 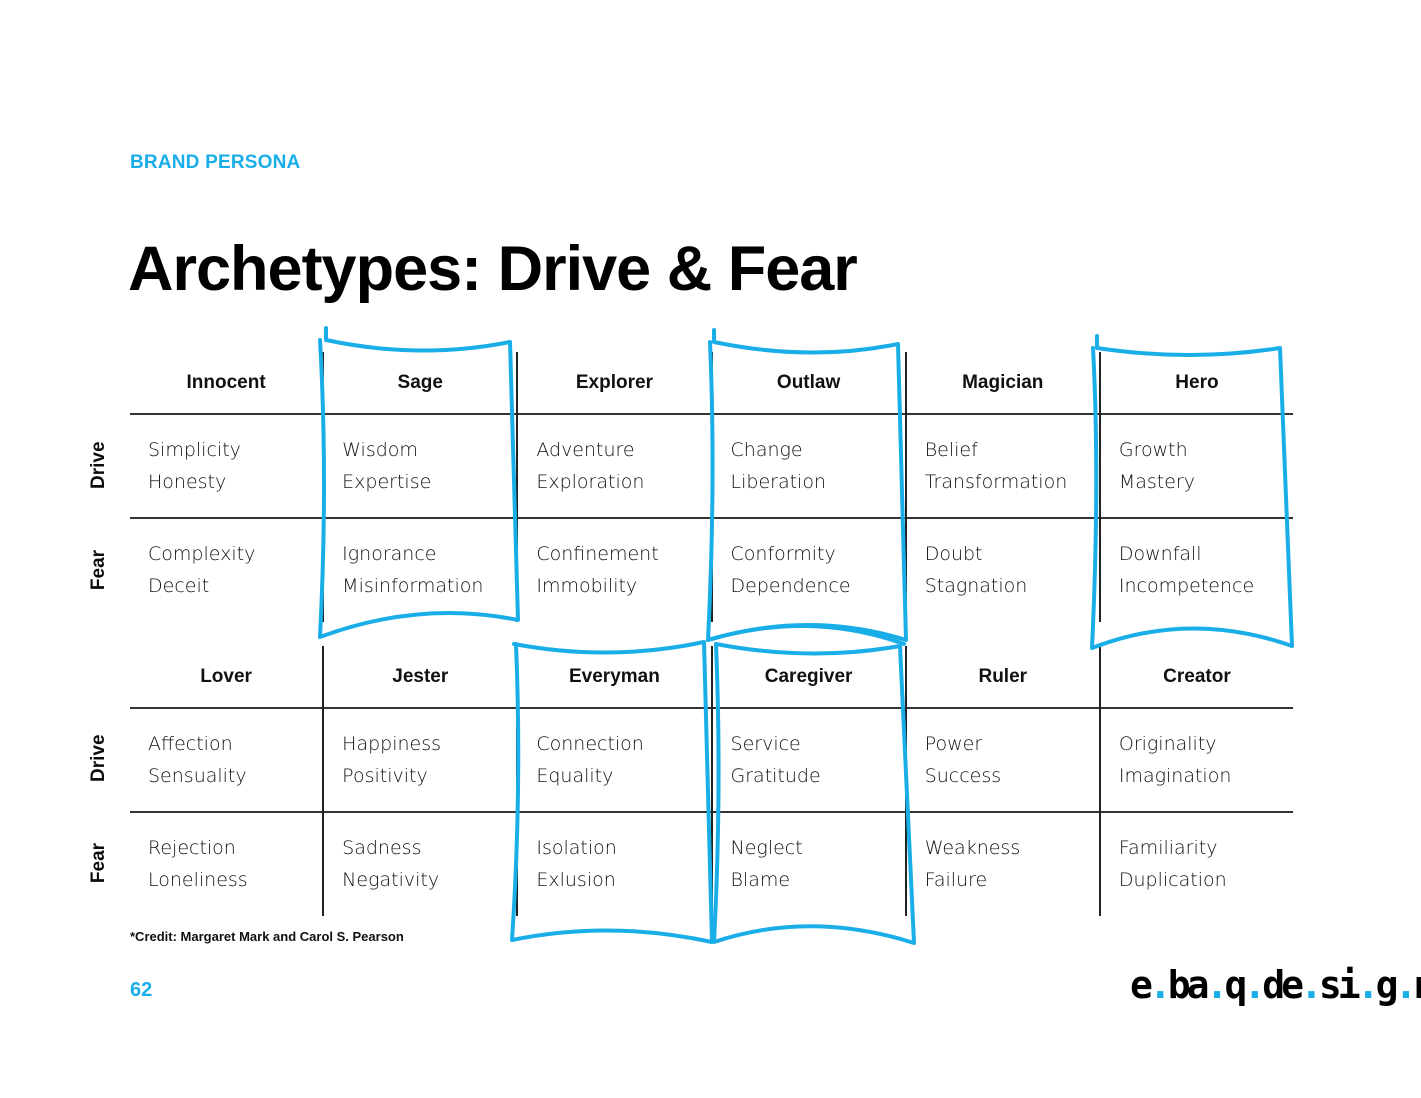 What do you see at coordinates (1167, 744) in the screenshot?
I see `drive-item: Originality` at bounding box center [1167, 744].